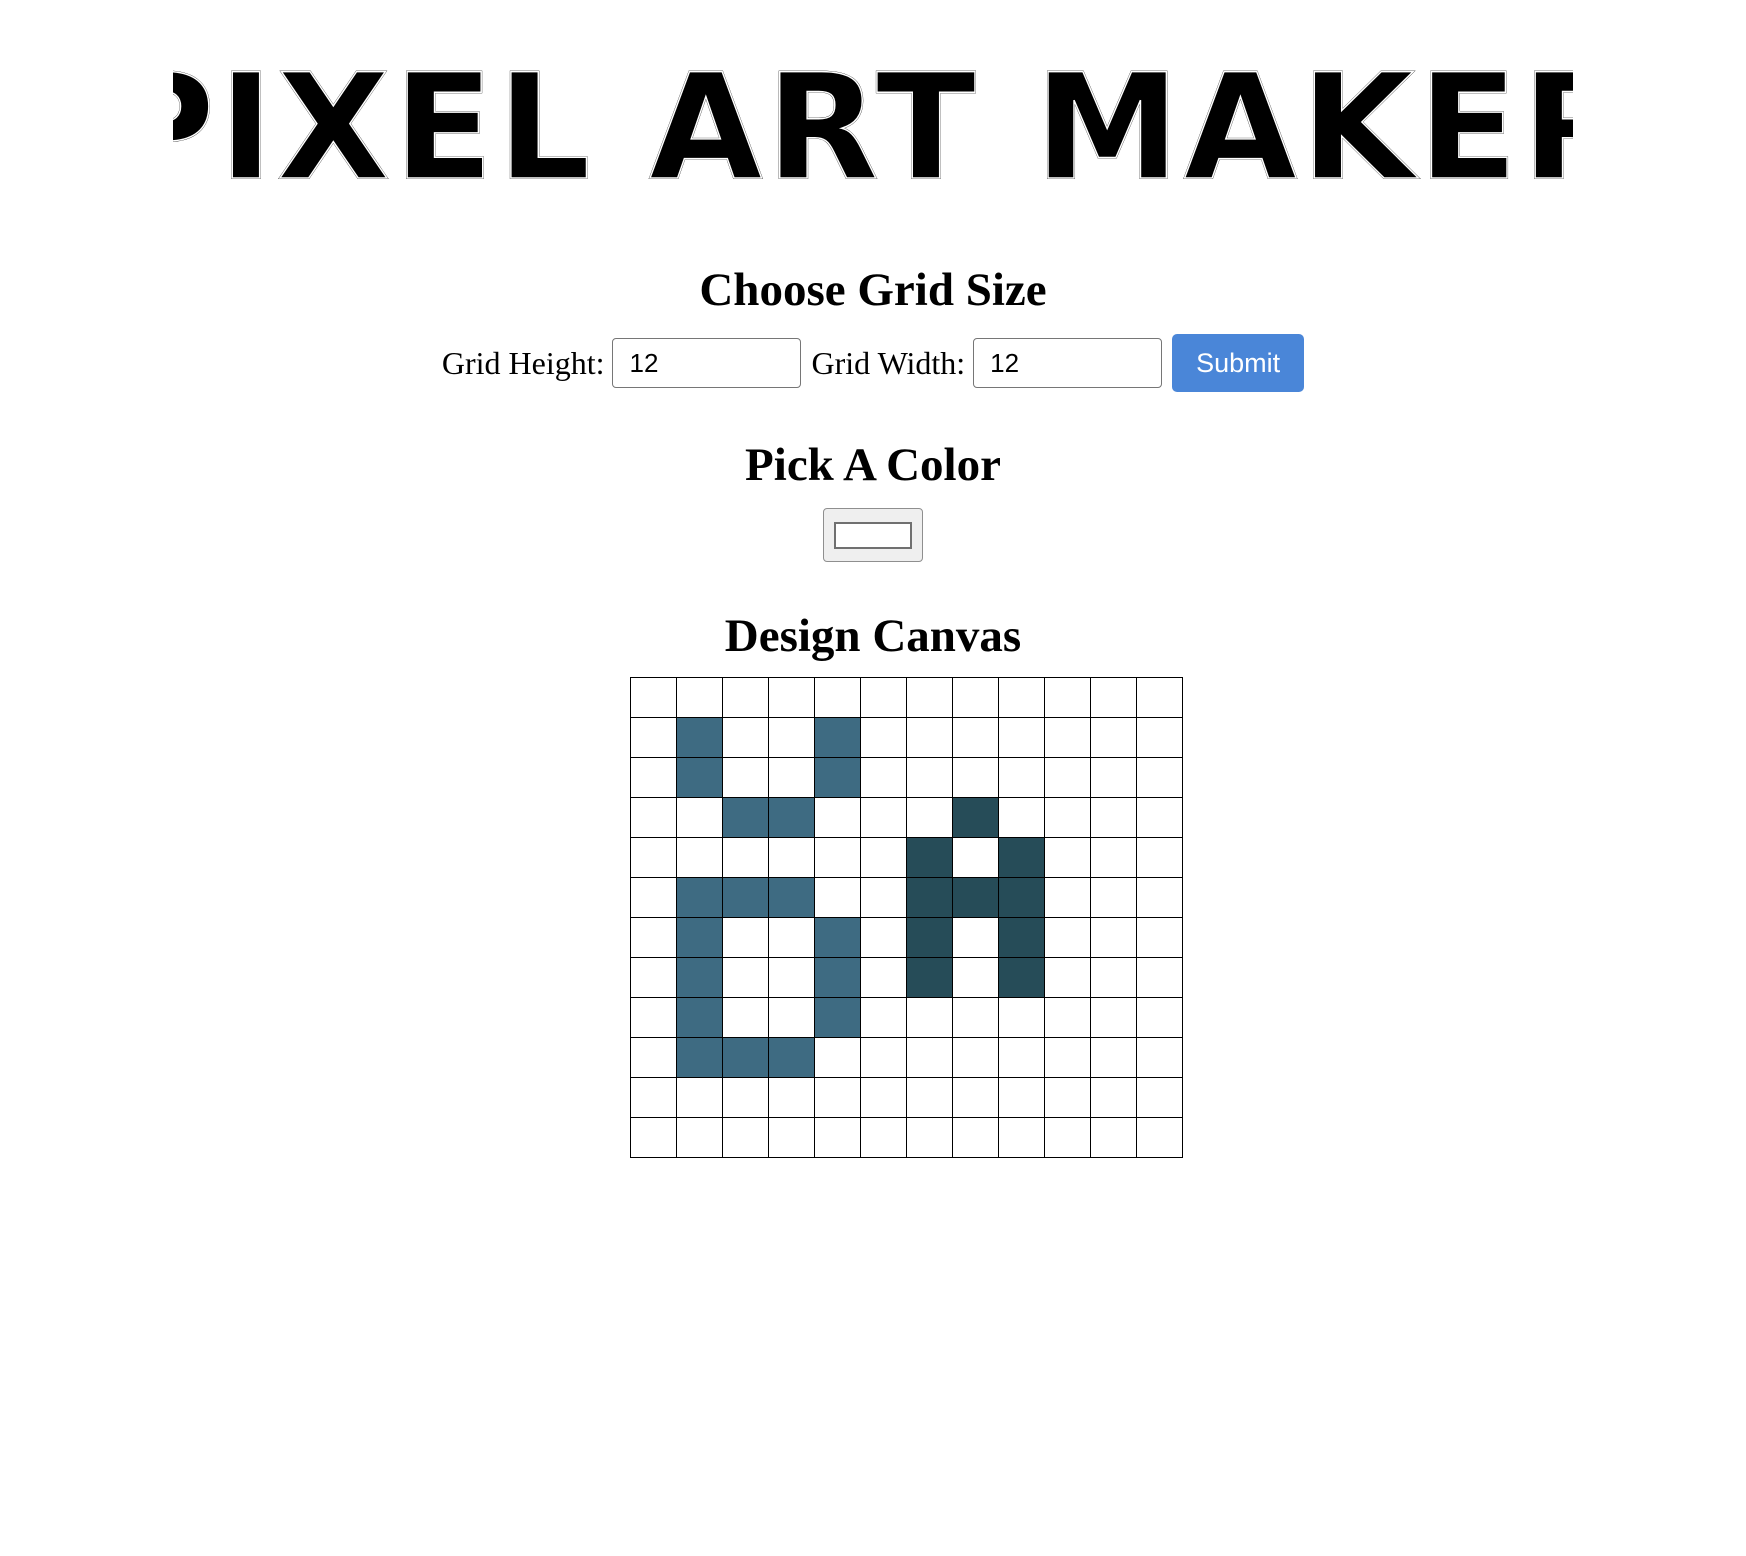 This screenshot has width=1746, height=1556. Describe the element at coordinates (873, 535) in the screenshot. I see `color-picker` at that location.